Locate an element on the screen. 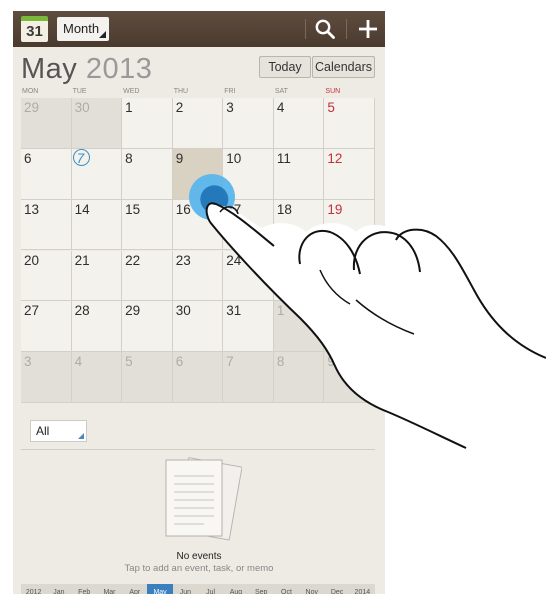  month-strip-item: May is located at coordinates (160, 589).